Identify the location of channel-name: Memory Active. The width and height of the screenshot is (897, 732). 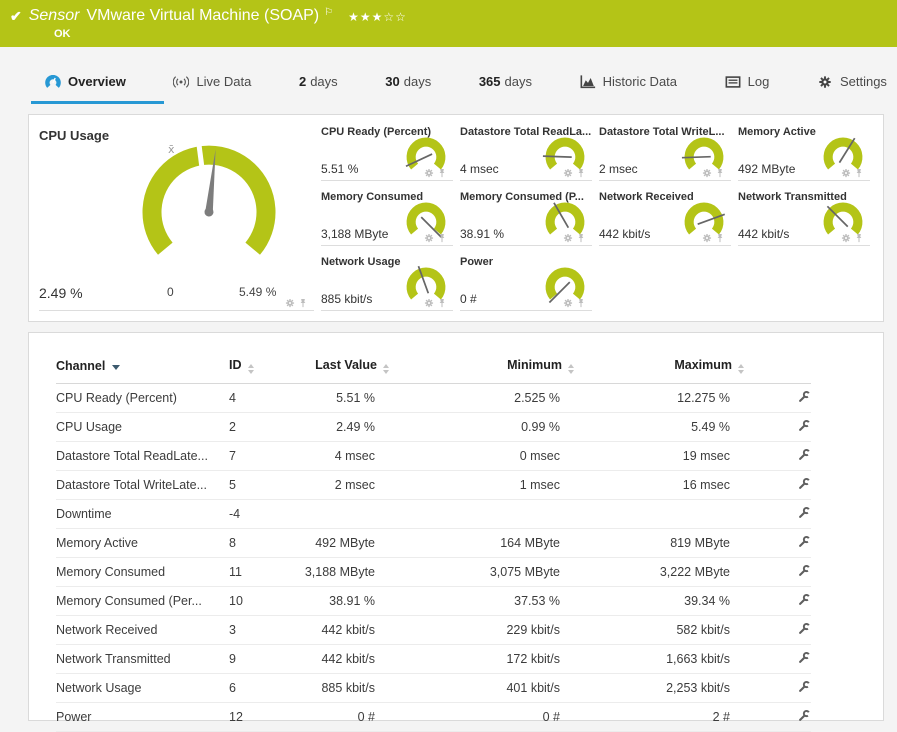
(142, 543).